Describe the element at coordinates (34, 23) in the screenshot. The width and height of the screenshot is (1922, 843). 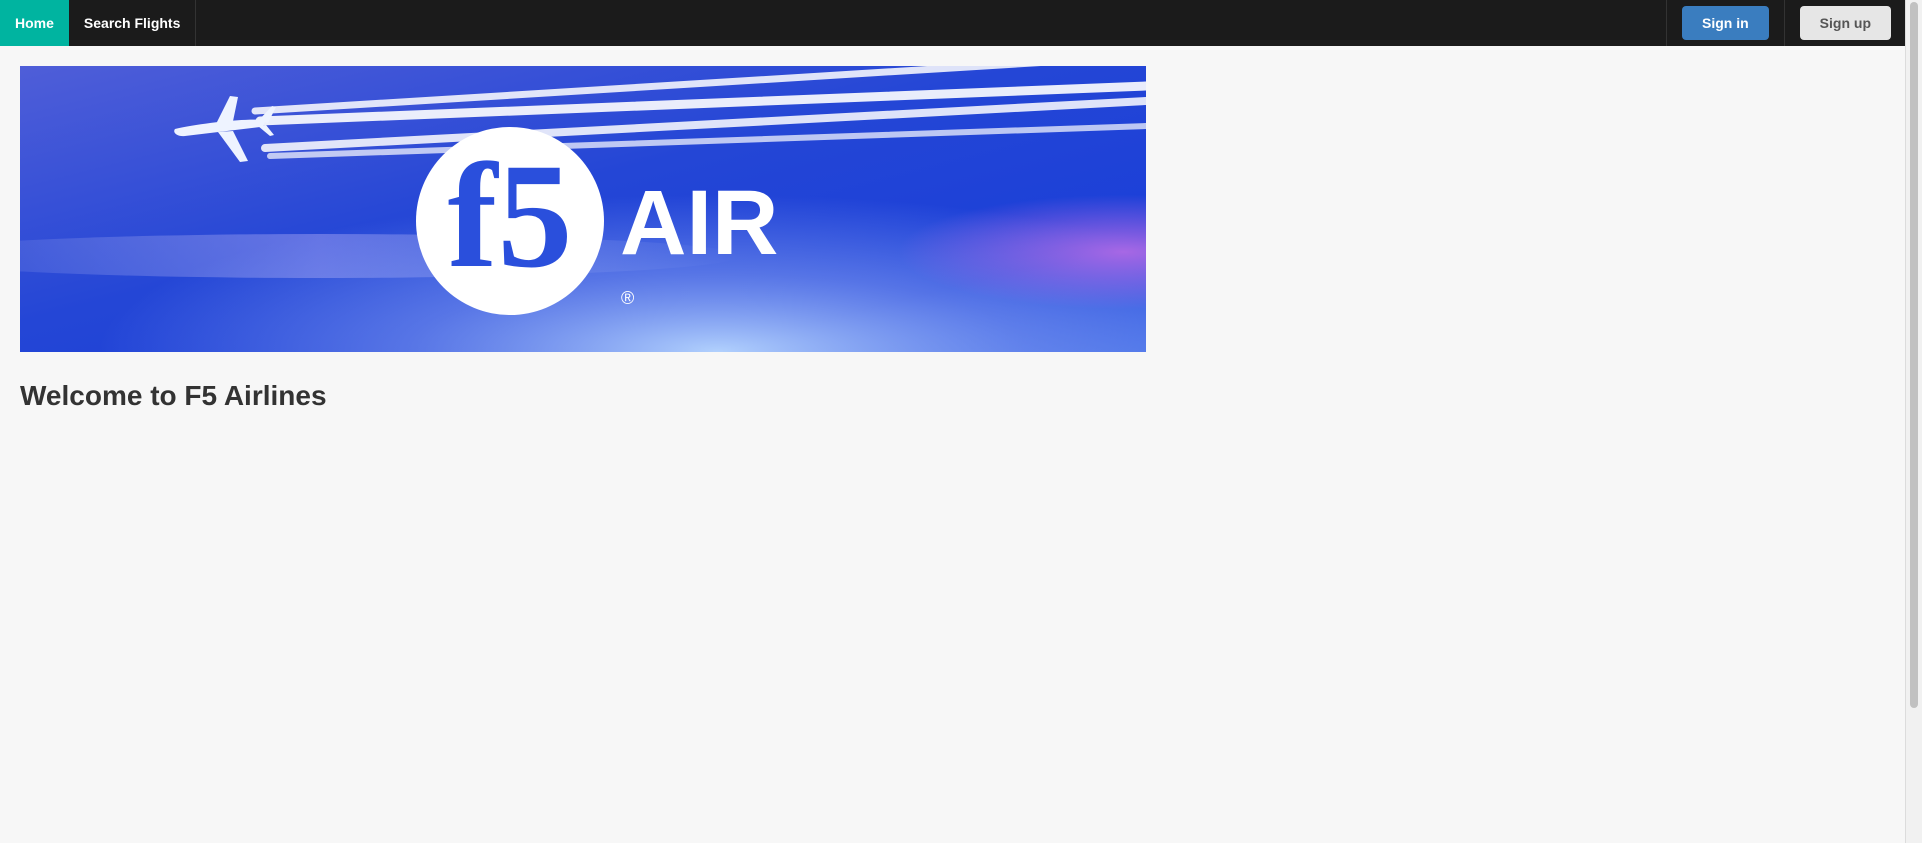
I see `nav-home: Home` at that location.